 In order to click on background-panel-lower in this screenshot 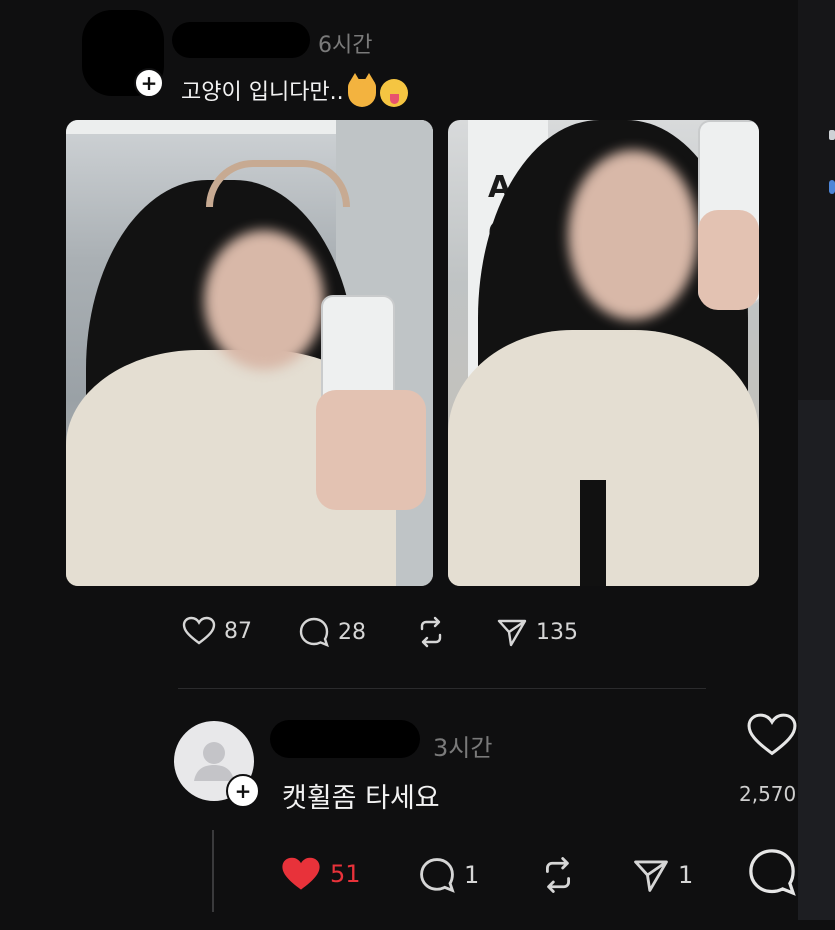, I will do `click(816, 660)`.